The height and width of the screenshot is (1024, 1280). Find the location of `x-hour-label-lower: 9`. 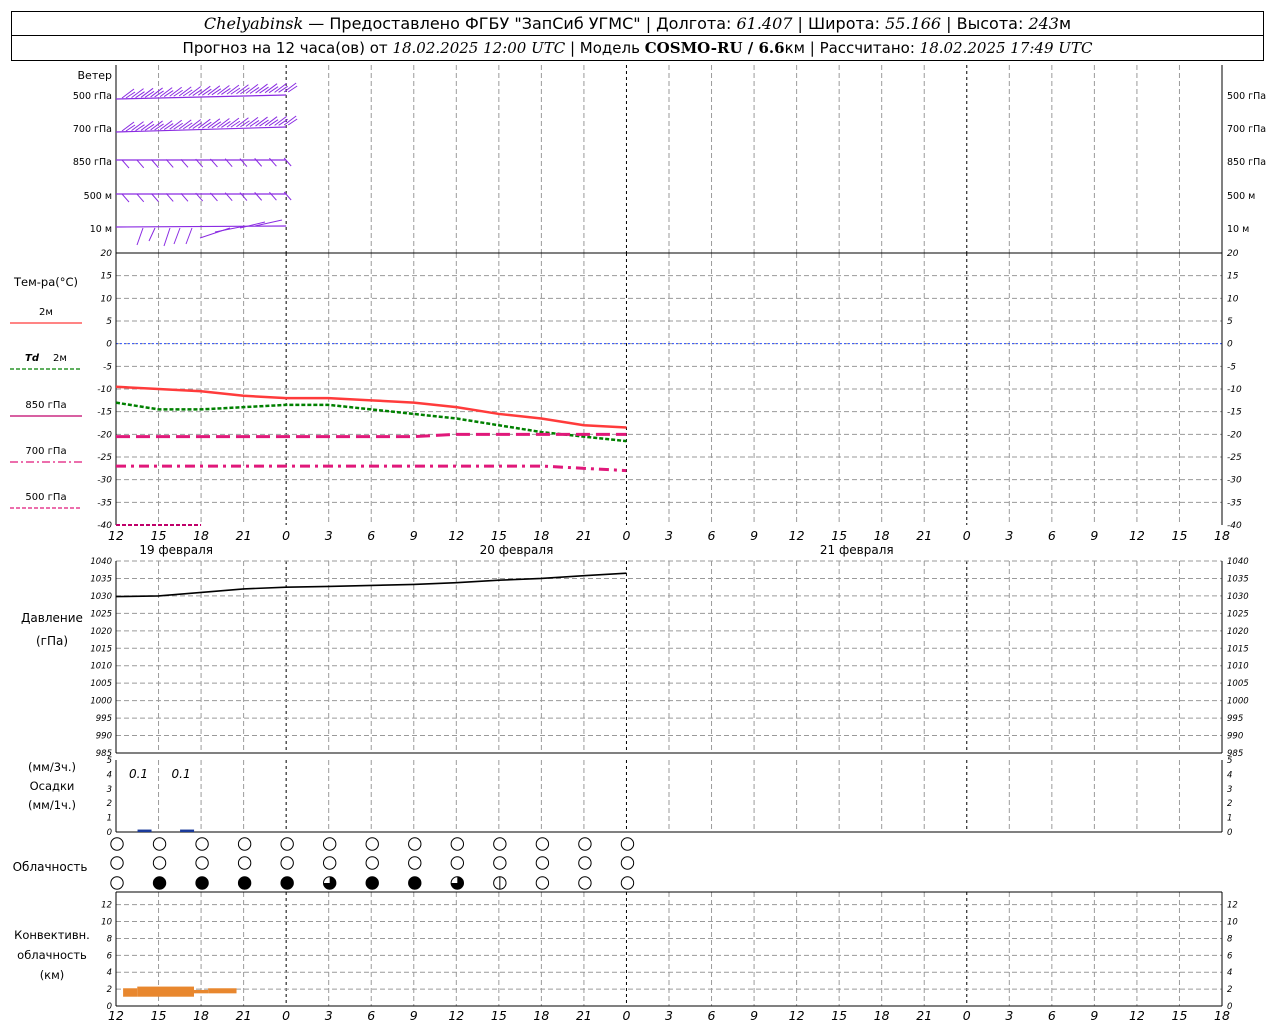

x-hour-label-lower: 9 is located at coordinates (414, 1015).